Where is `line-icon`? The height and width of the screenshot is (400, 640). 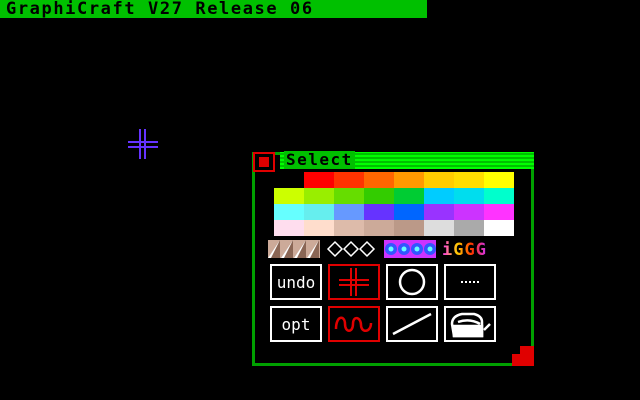 line-icon is located at coordinates (412, 324).